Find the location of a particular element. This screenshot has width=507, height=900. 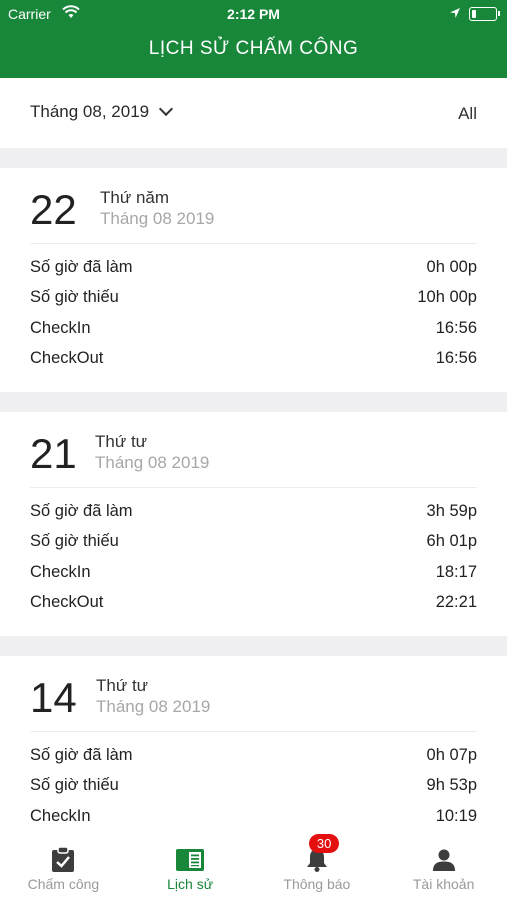

tab-label: Chấm công is located at coordinates (63, 884).